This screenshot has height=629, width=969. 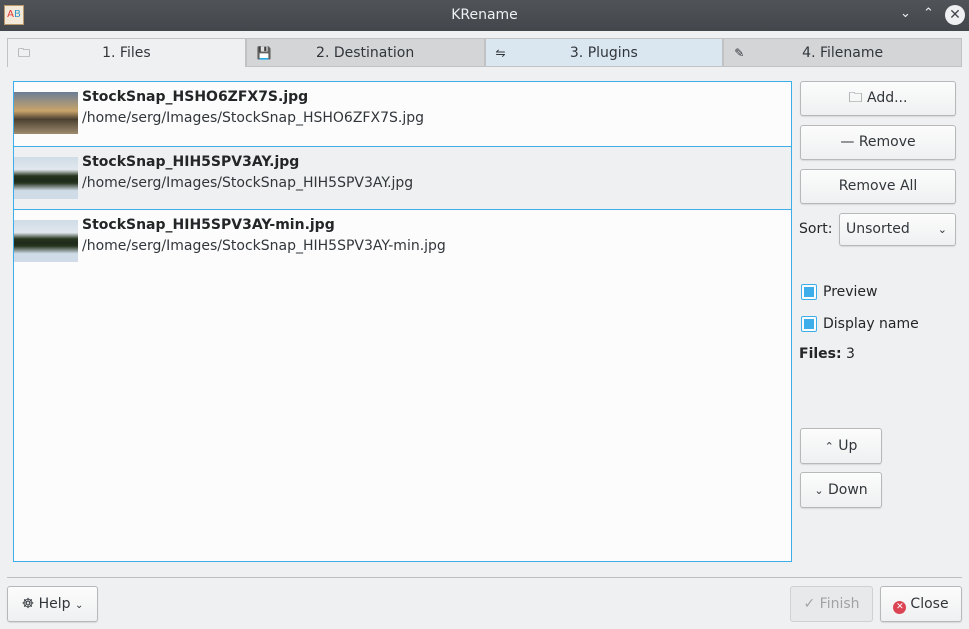 I want to click on close-icon: ✕, so click(x=900, y=607).